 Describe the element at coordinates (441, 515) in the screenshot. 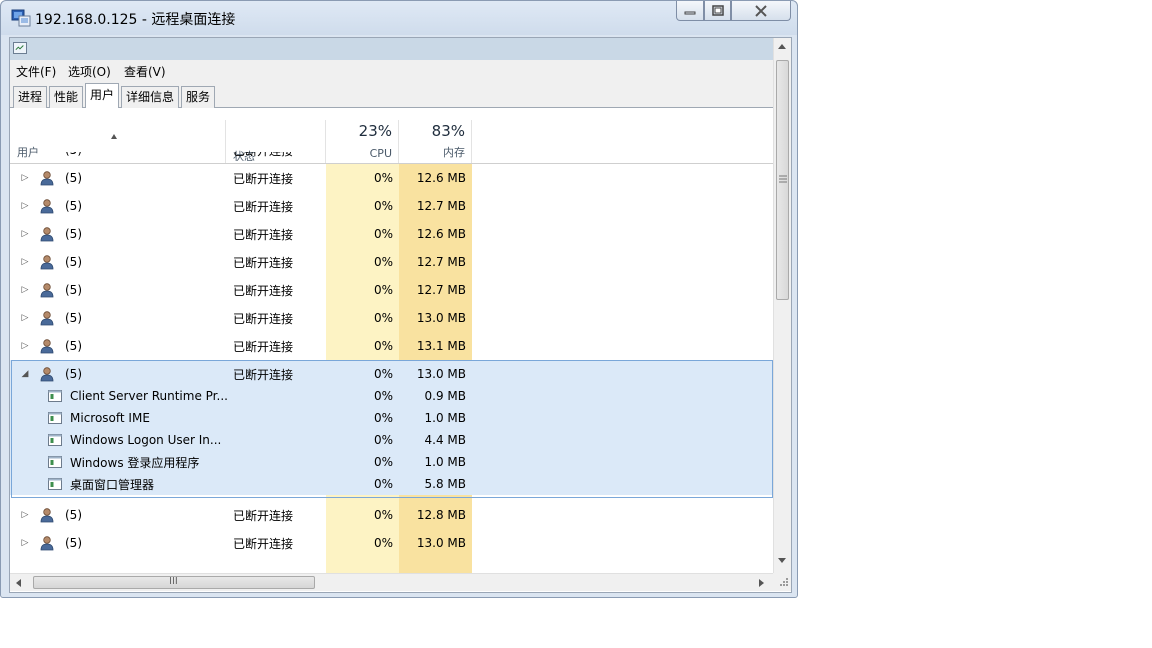

I see `row-memory: 12.8 MB` at that location.